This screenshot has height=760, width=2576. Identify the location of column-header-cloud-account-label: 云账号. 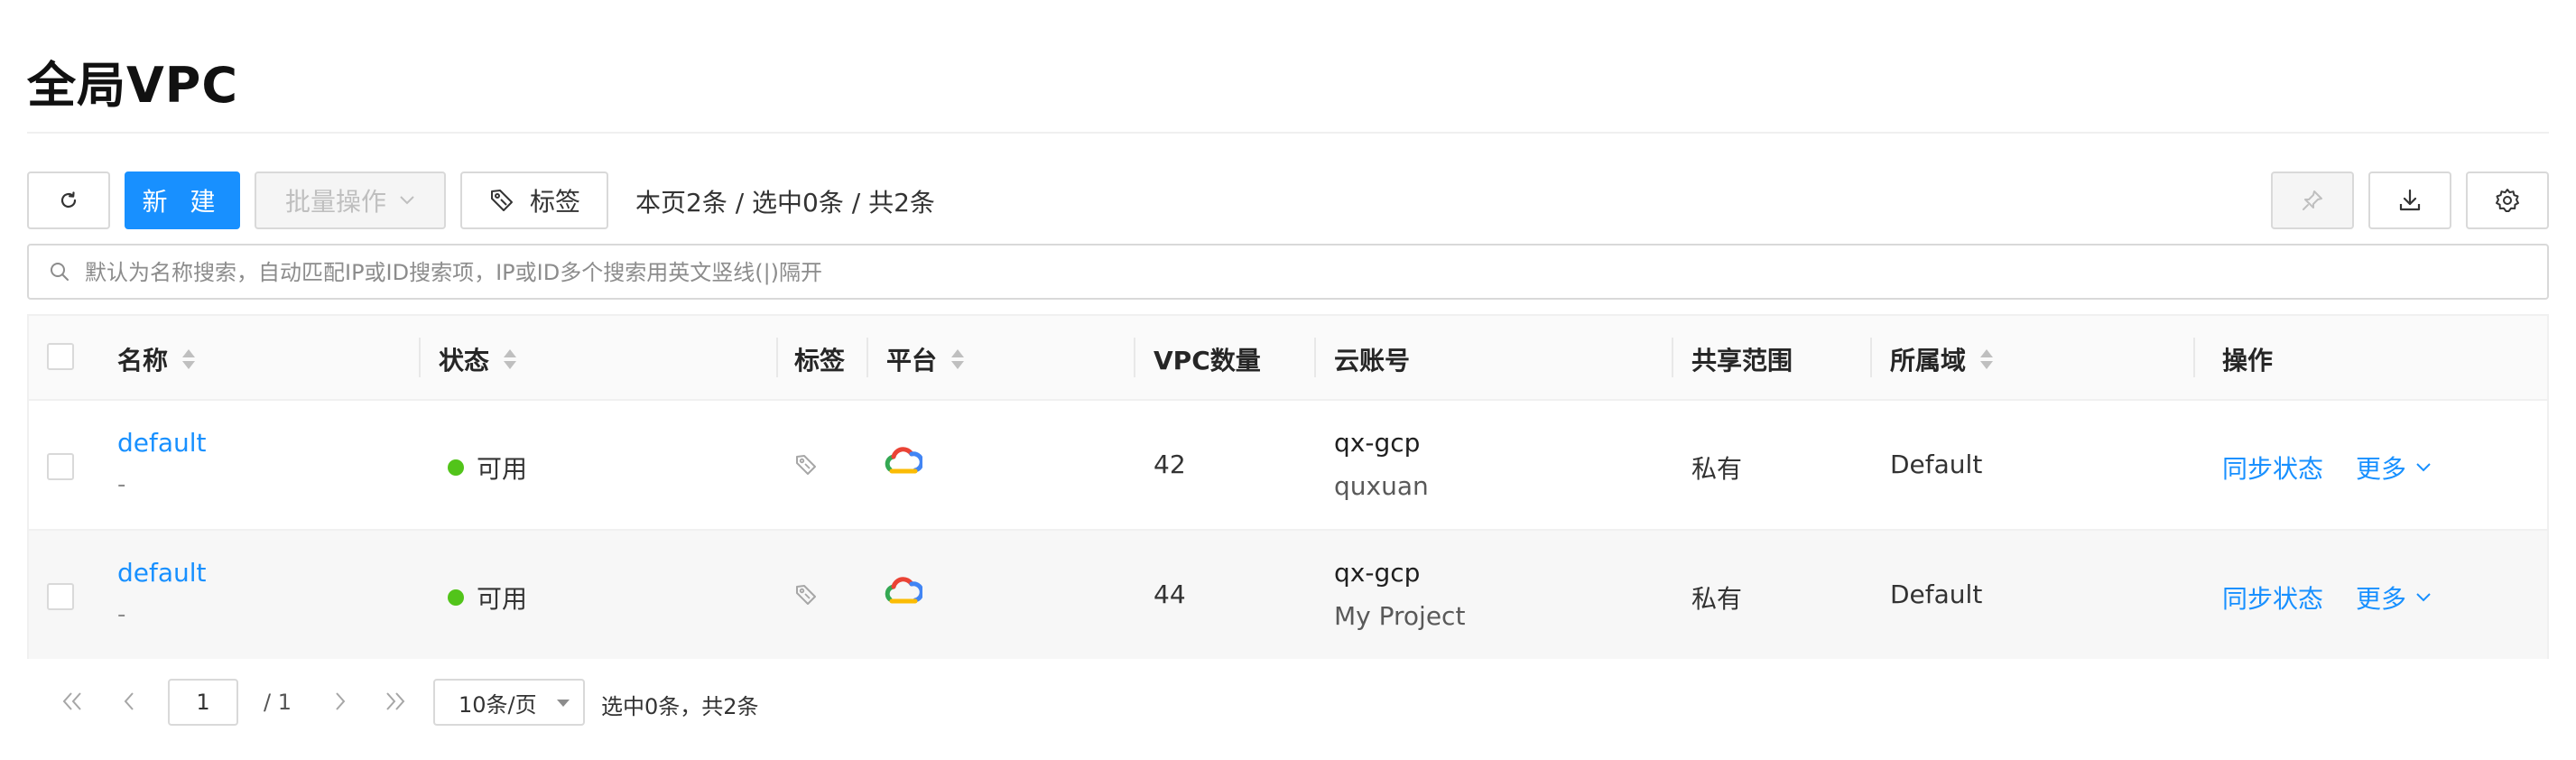
(1372, 360).